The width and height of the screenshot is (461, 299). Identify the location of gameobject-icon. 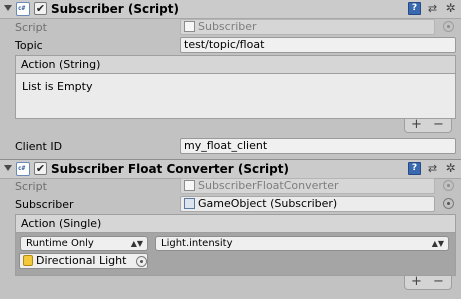
(189, 203).